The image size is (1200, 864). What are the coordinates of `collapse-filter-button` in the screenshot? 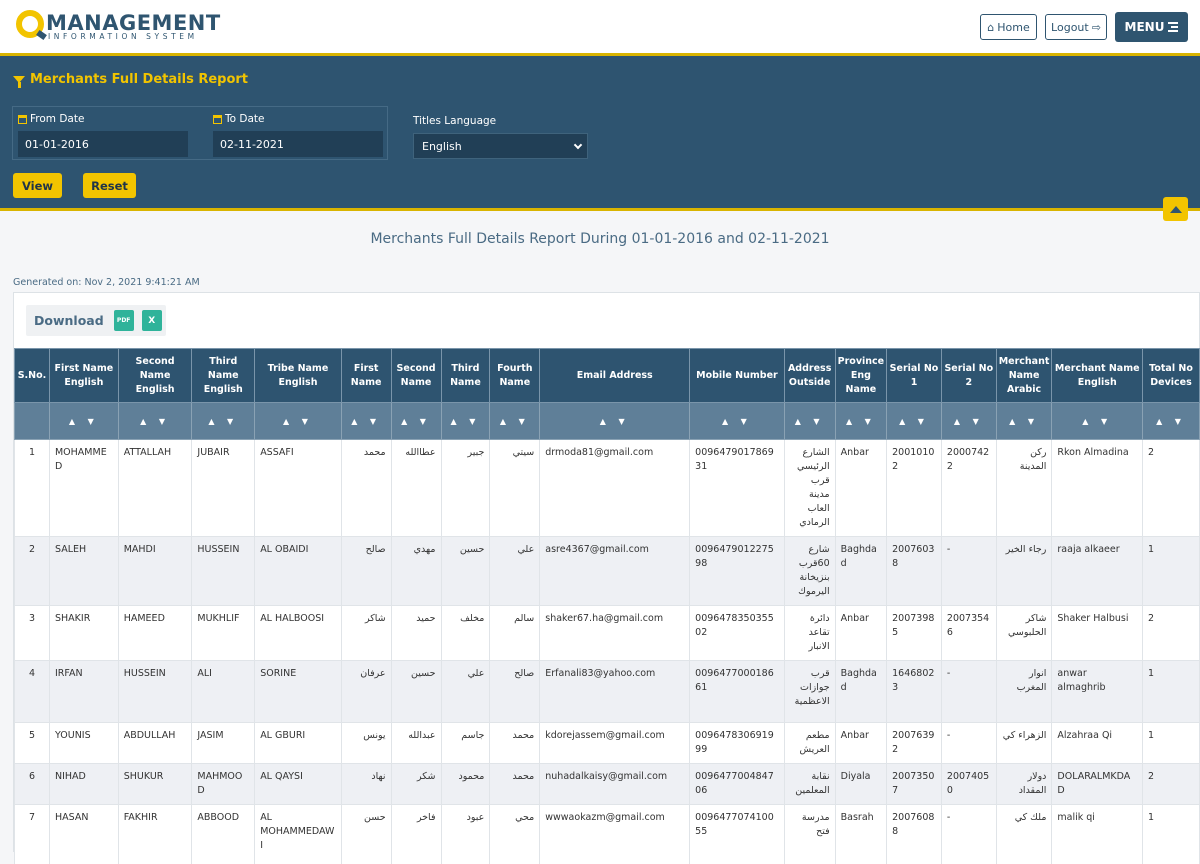 It's located at (1175, 209).